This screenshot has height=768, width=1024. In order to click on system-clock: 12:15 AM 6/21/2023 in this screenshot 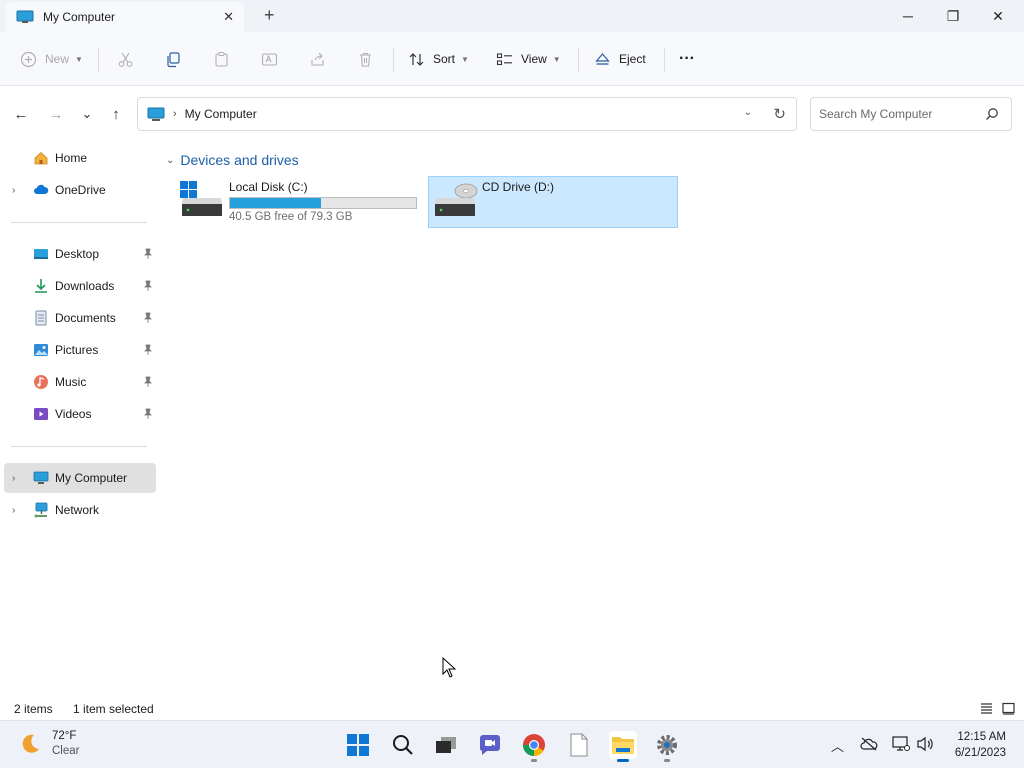, I will do `click(974, 745)`.